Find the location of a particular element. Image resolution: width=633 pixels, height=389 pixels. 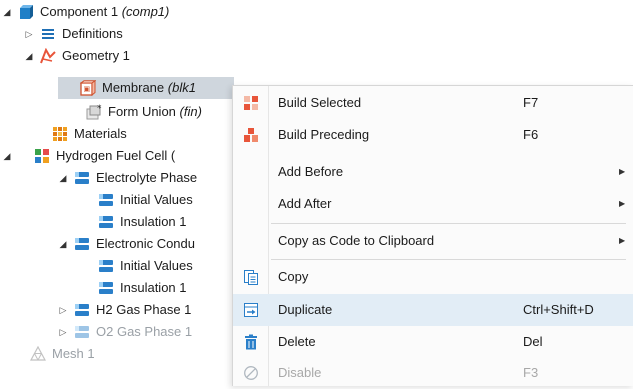

tree-node-form-union: * Form Union (fin) is located at coordinates (141, 112).